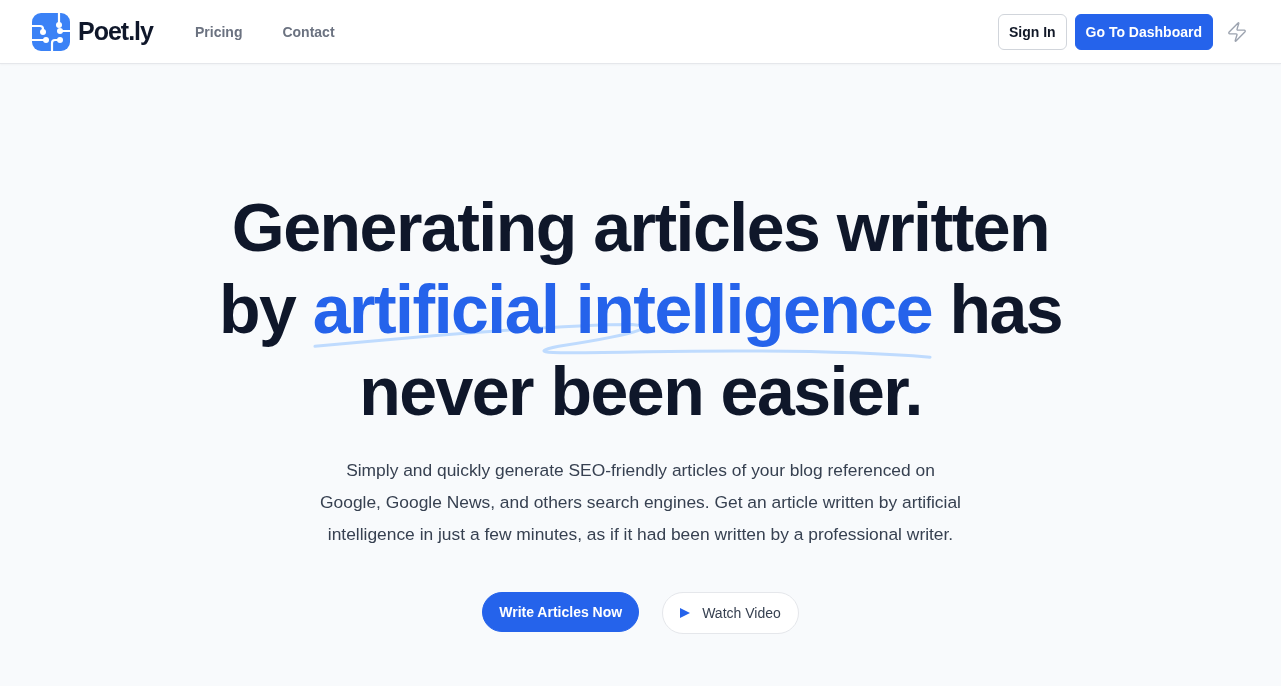 This screenshot has width=1281, height=686. What do you see at coordinates (640, 502) in the screenshot?
I see `hero-description: Simply and quickly generate SEO-friendly articles of your blog referenced on Google, Google News, and others search engines. Get an article written by artificial intelligence in just a few minutes, as if it had been written by a professional writer.` at bounding box center [640, 502].